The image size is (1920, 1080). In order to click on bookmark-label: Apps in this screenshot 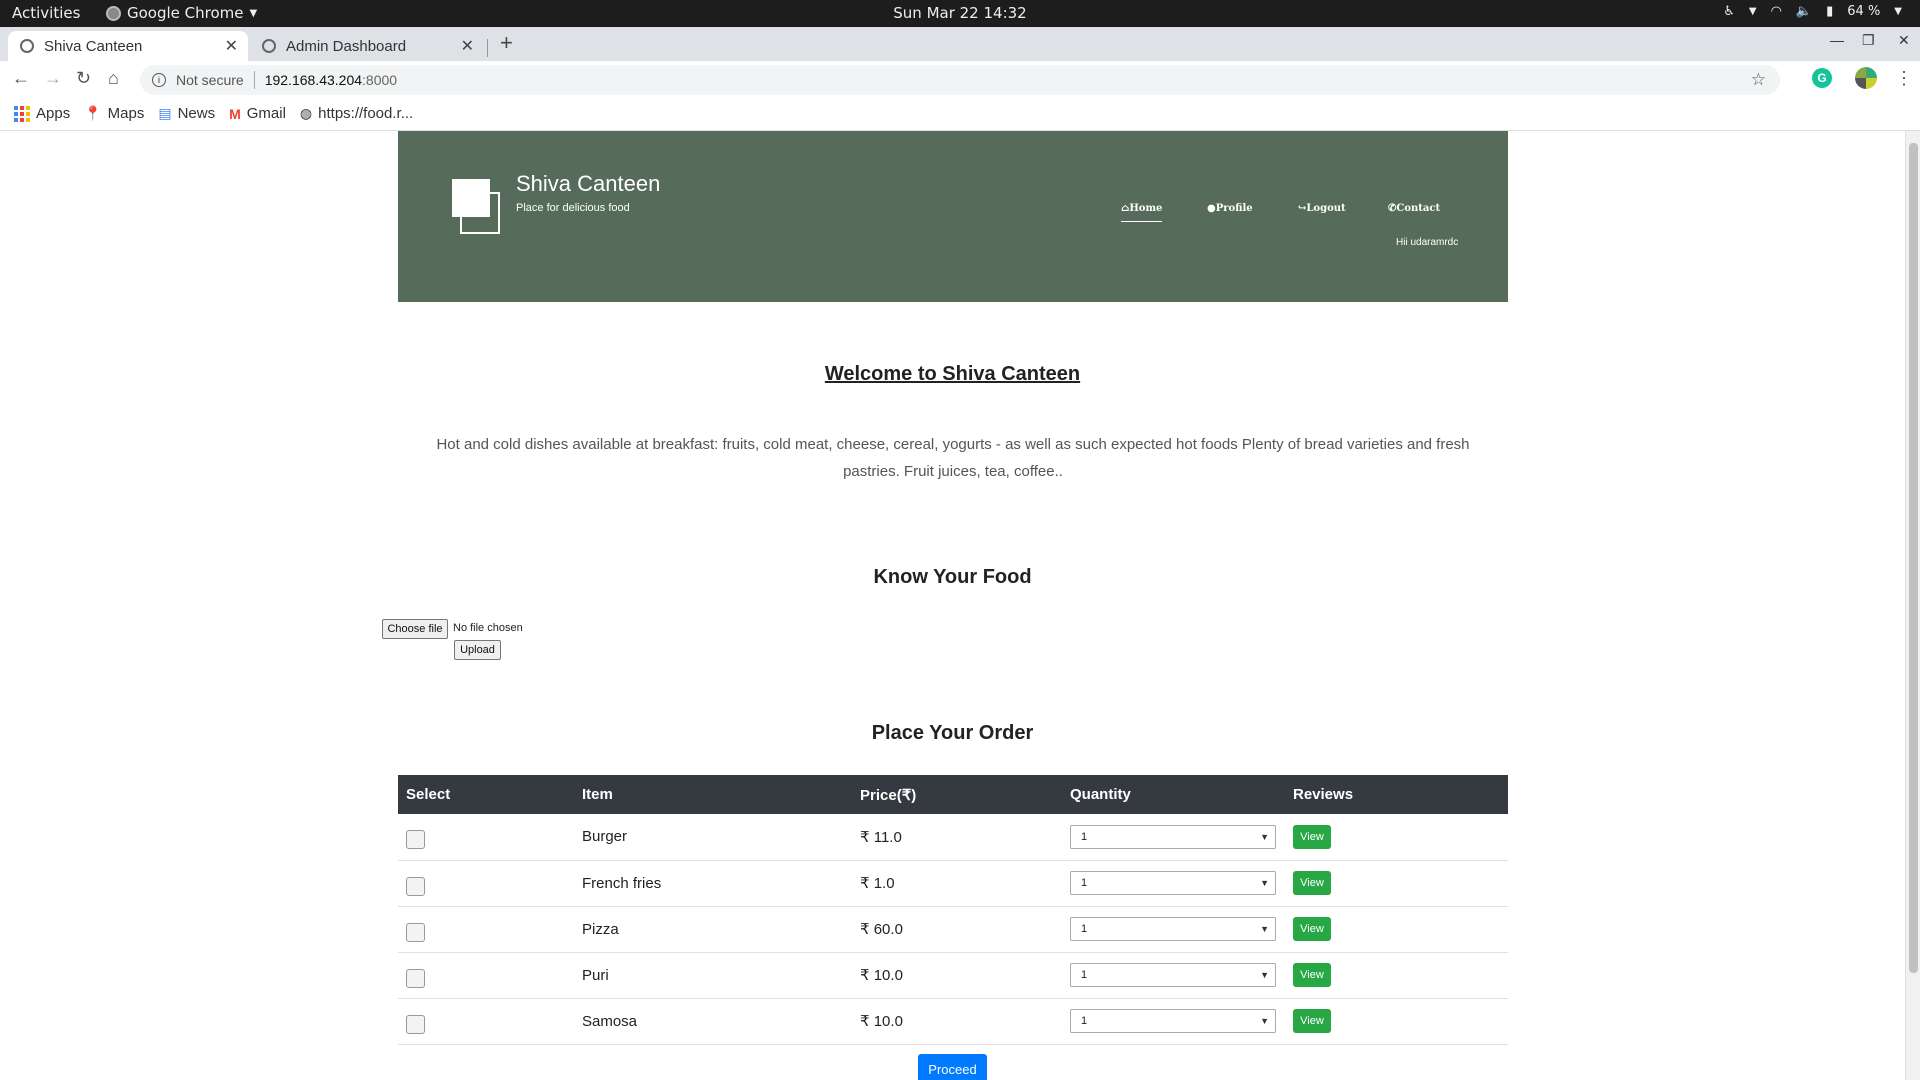, I will do `click(53, 113)`.